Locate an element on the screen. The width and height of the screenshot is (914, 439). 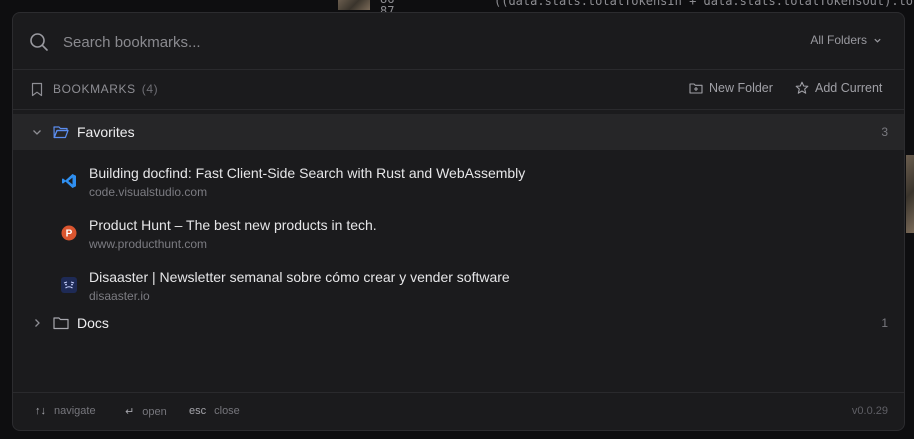
folder-filter-dropdown: All Folders is located at coordinates (846, 40).